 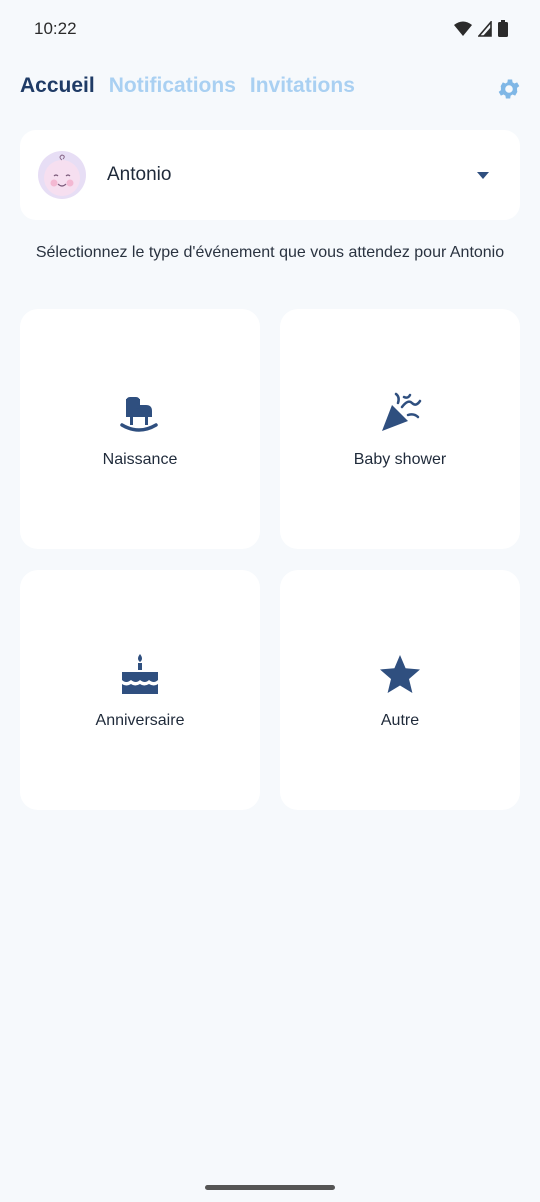 What do you see at coordinates (172, 86) in the screenshot?
I see `tab-notifications: Notifications` at bounding box center [172, 86].